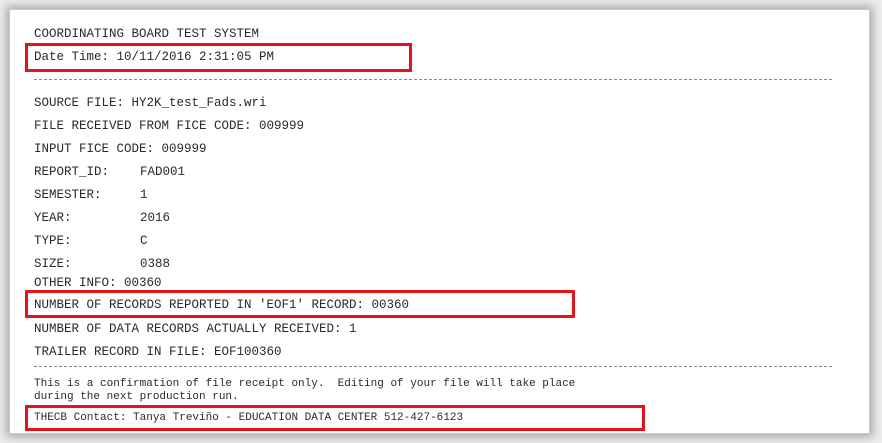 The image size is (882, 443). I want to click on field-value-type: C, so click(144, 241).